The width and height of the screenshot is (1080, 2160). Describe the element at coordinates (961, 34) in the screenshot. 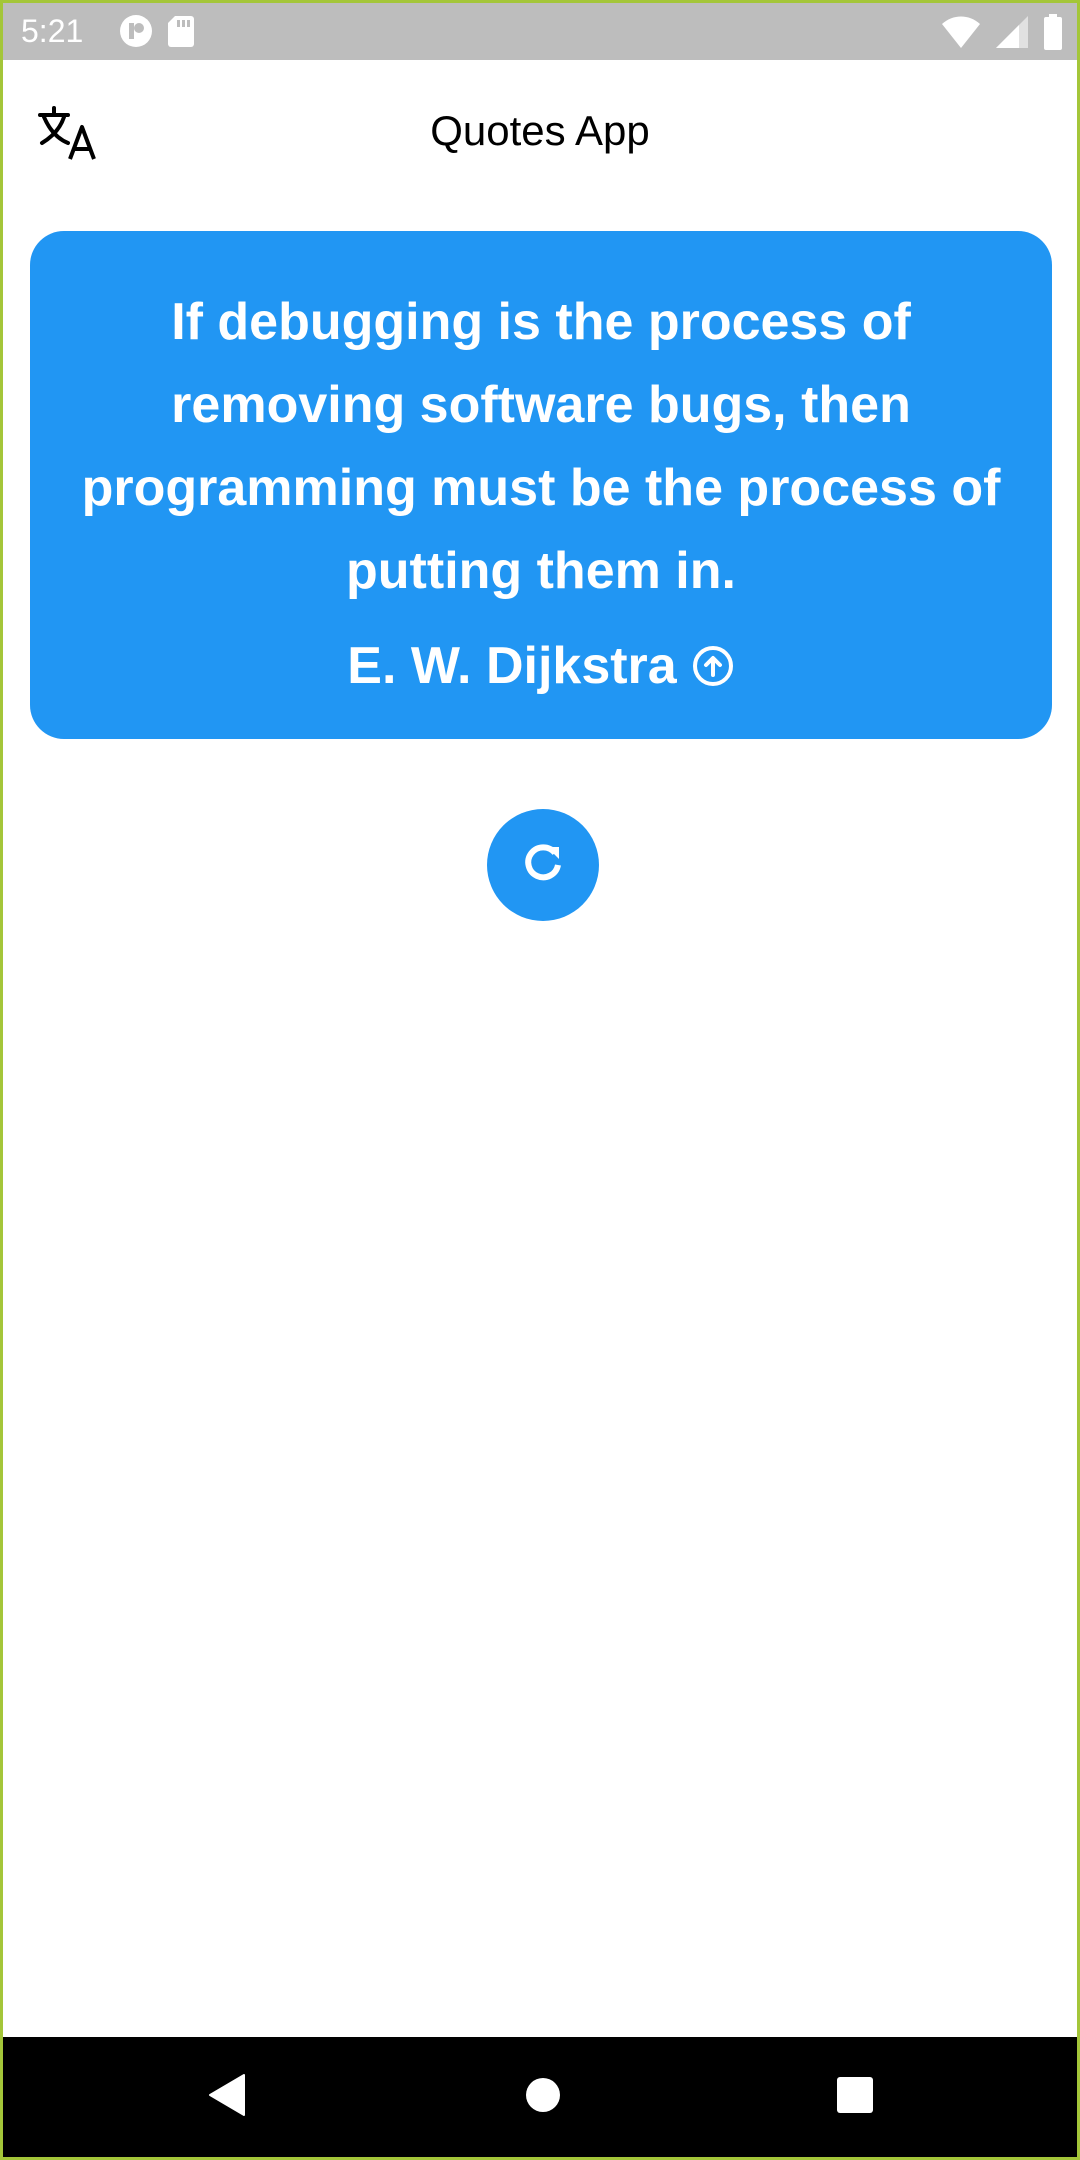

I see `wifi-icon` at that location.